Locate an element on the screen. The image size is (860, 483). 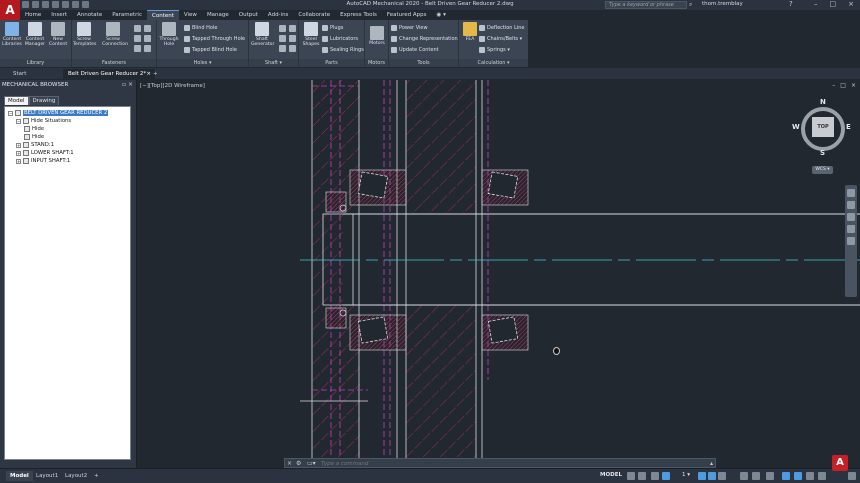
ribbon-tab-home: Home is located at coordinates (33, 15).